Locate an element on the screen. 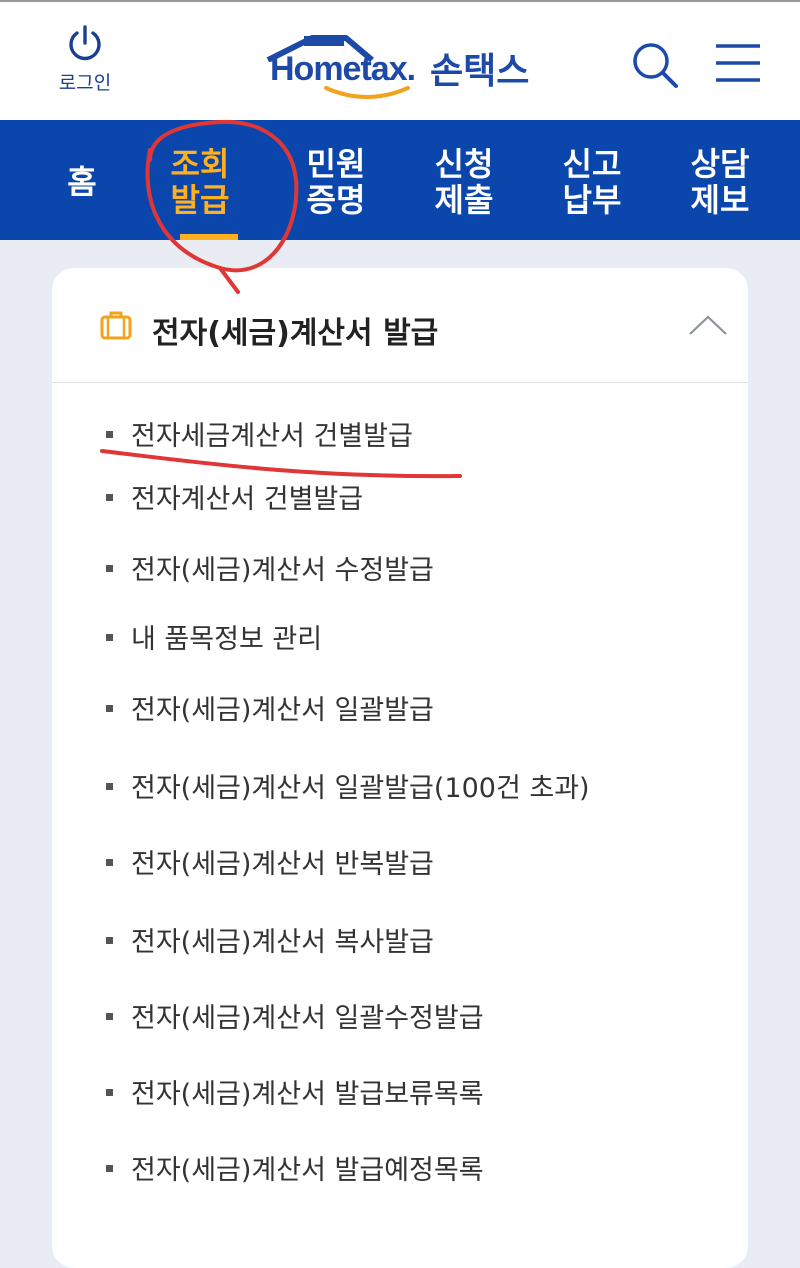  submenu-item-bulk-amend: 전자(세금)계산서 일괄수정발급 is located at coordinates (295, 1021).